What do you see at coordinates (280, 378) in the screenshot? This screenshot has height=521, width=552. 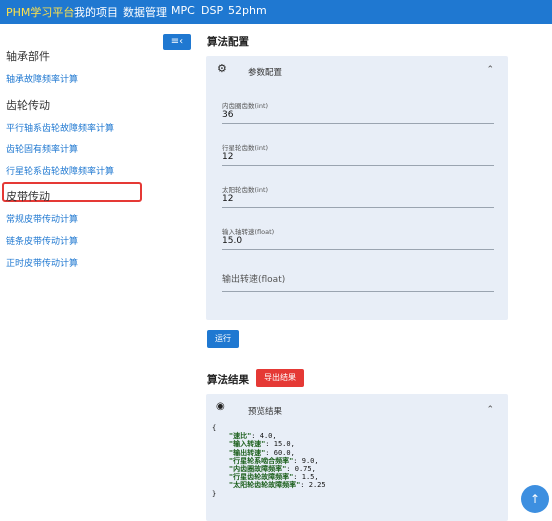 I see `export-results-button: 导出结果` at bounding box center [280, 378].